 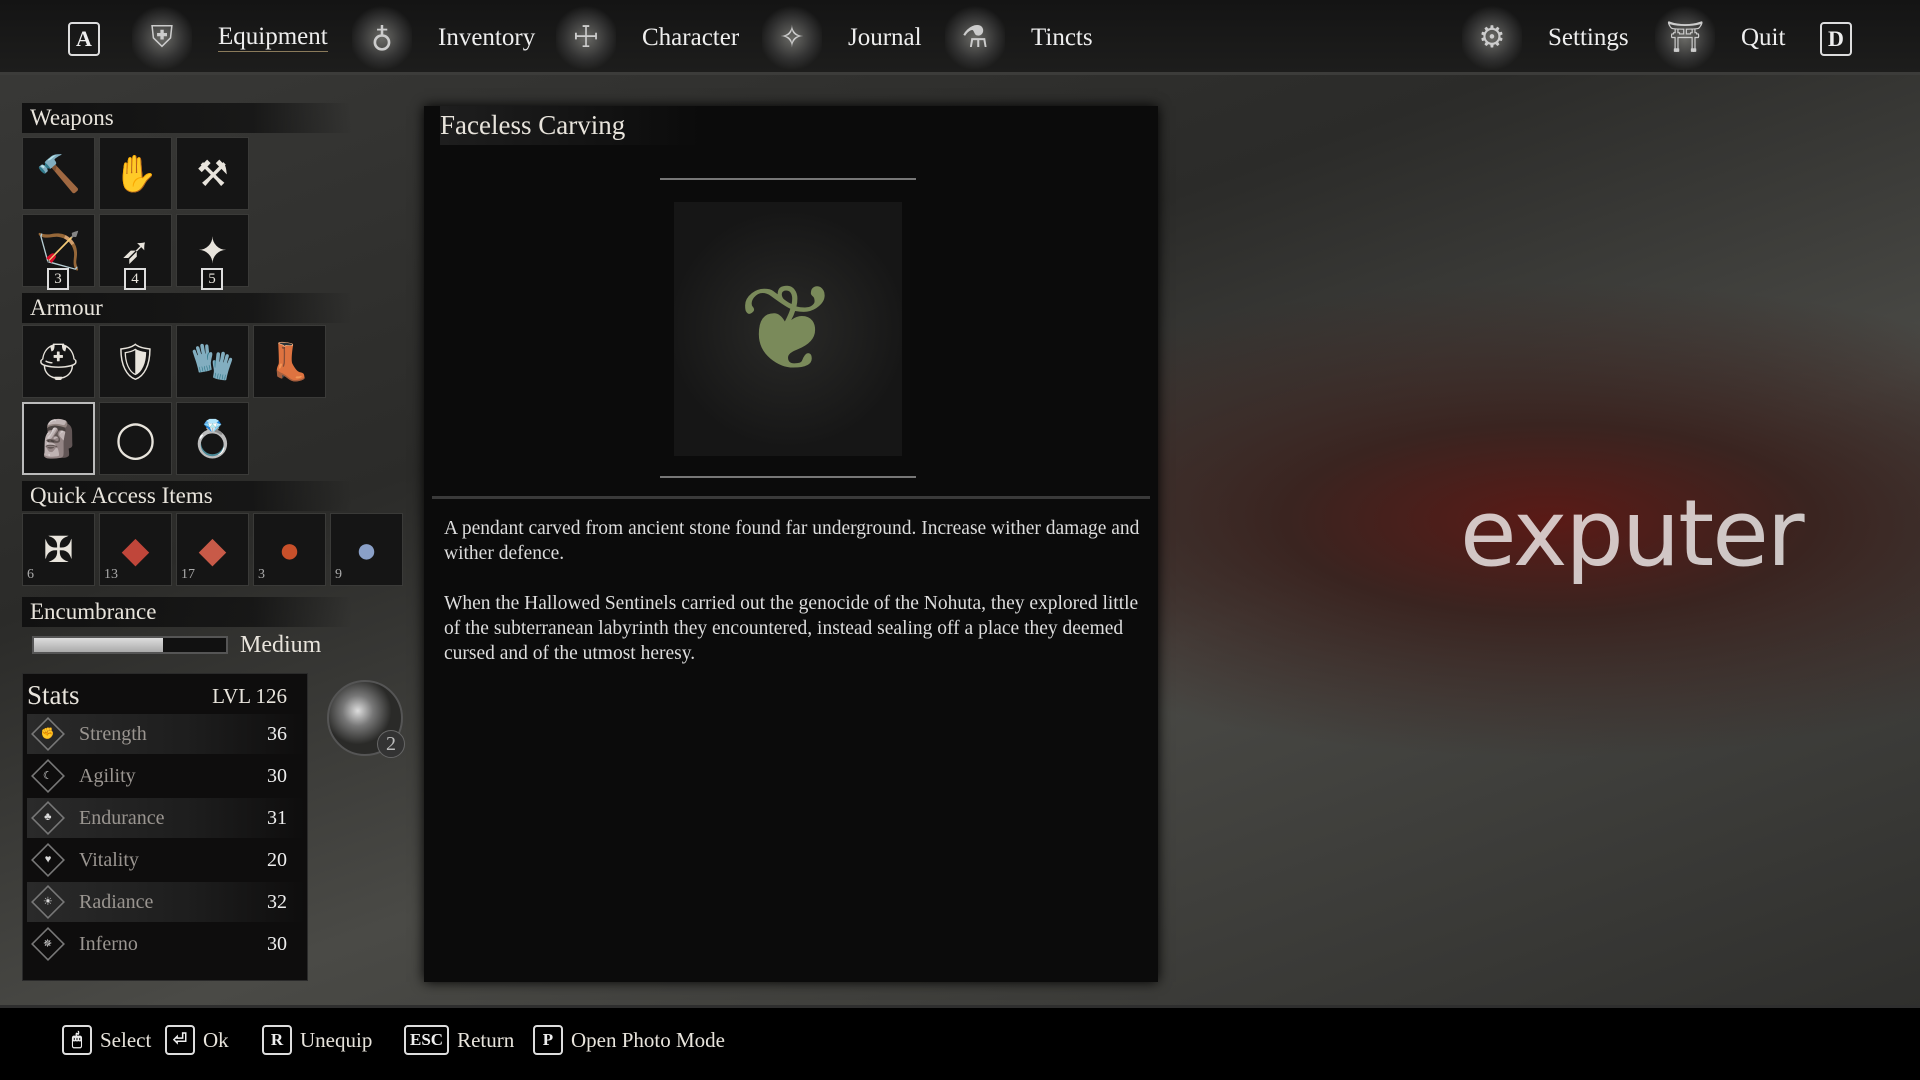 What do you see at coordinates (366, 719) in the screenshot?
I see `skill-points-orb: 2` at bounding box center [366, 719].